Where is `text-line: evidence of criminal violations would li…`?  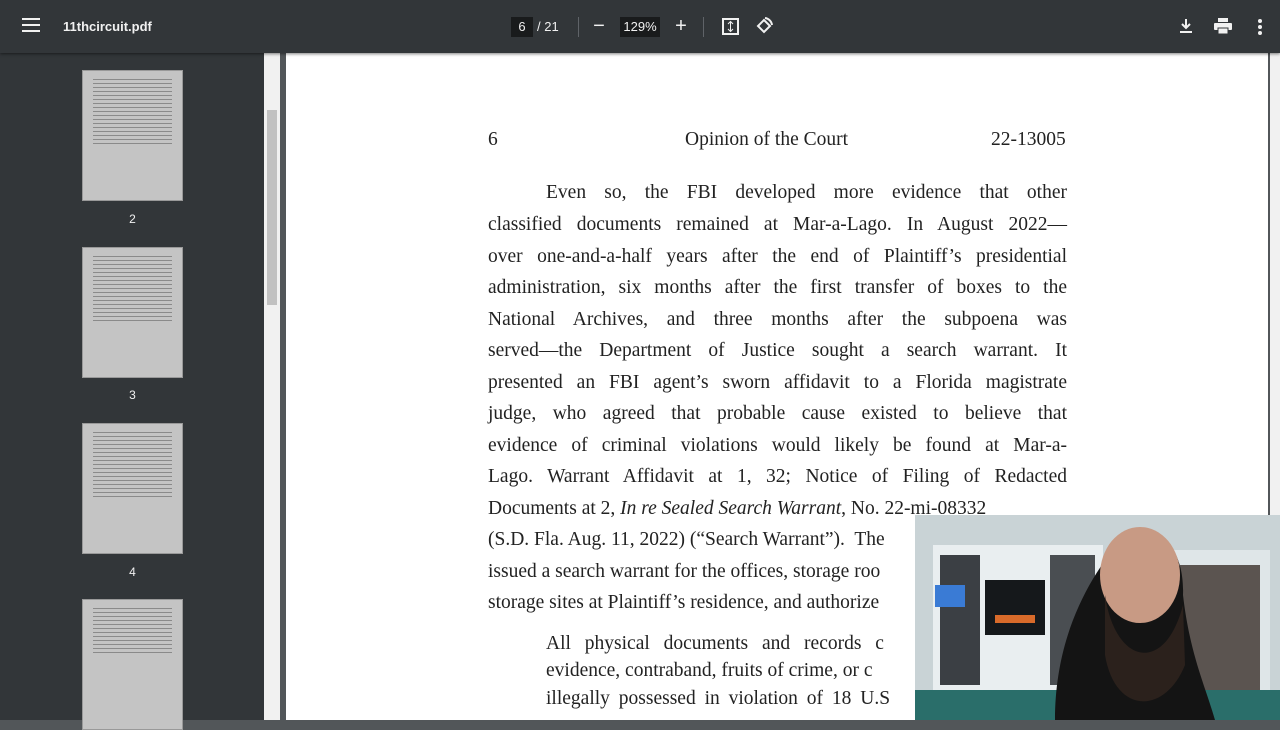
text-line: evidence of criminal violations would li… is located at coordinates (777, 445).